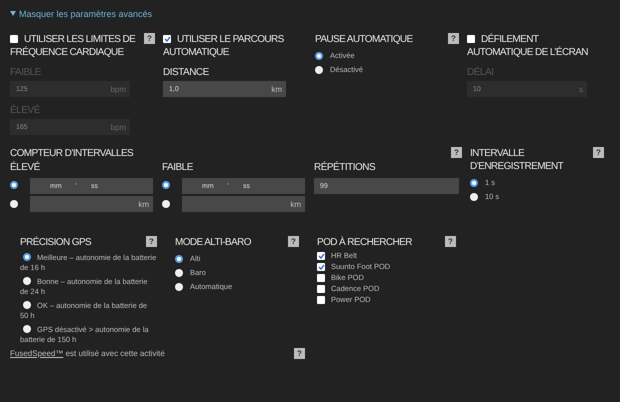 The height and width of the screenshot is (402, 620). I want to click on section-title: UTILISER LES LIMITES DE FRÉQUENCE CARDIAQUE, so click(73, 46).